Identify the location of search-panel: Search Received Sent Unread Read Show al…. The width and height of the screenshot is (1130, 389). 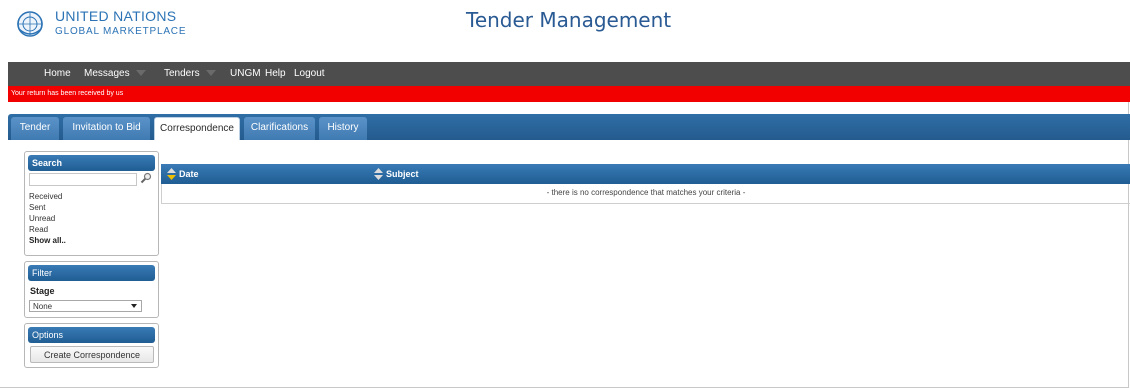
(91, 203).